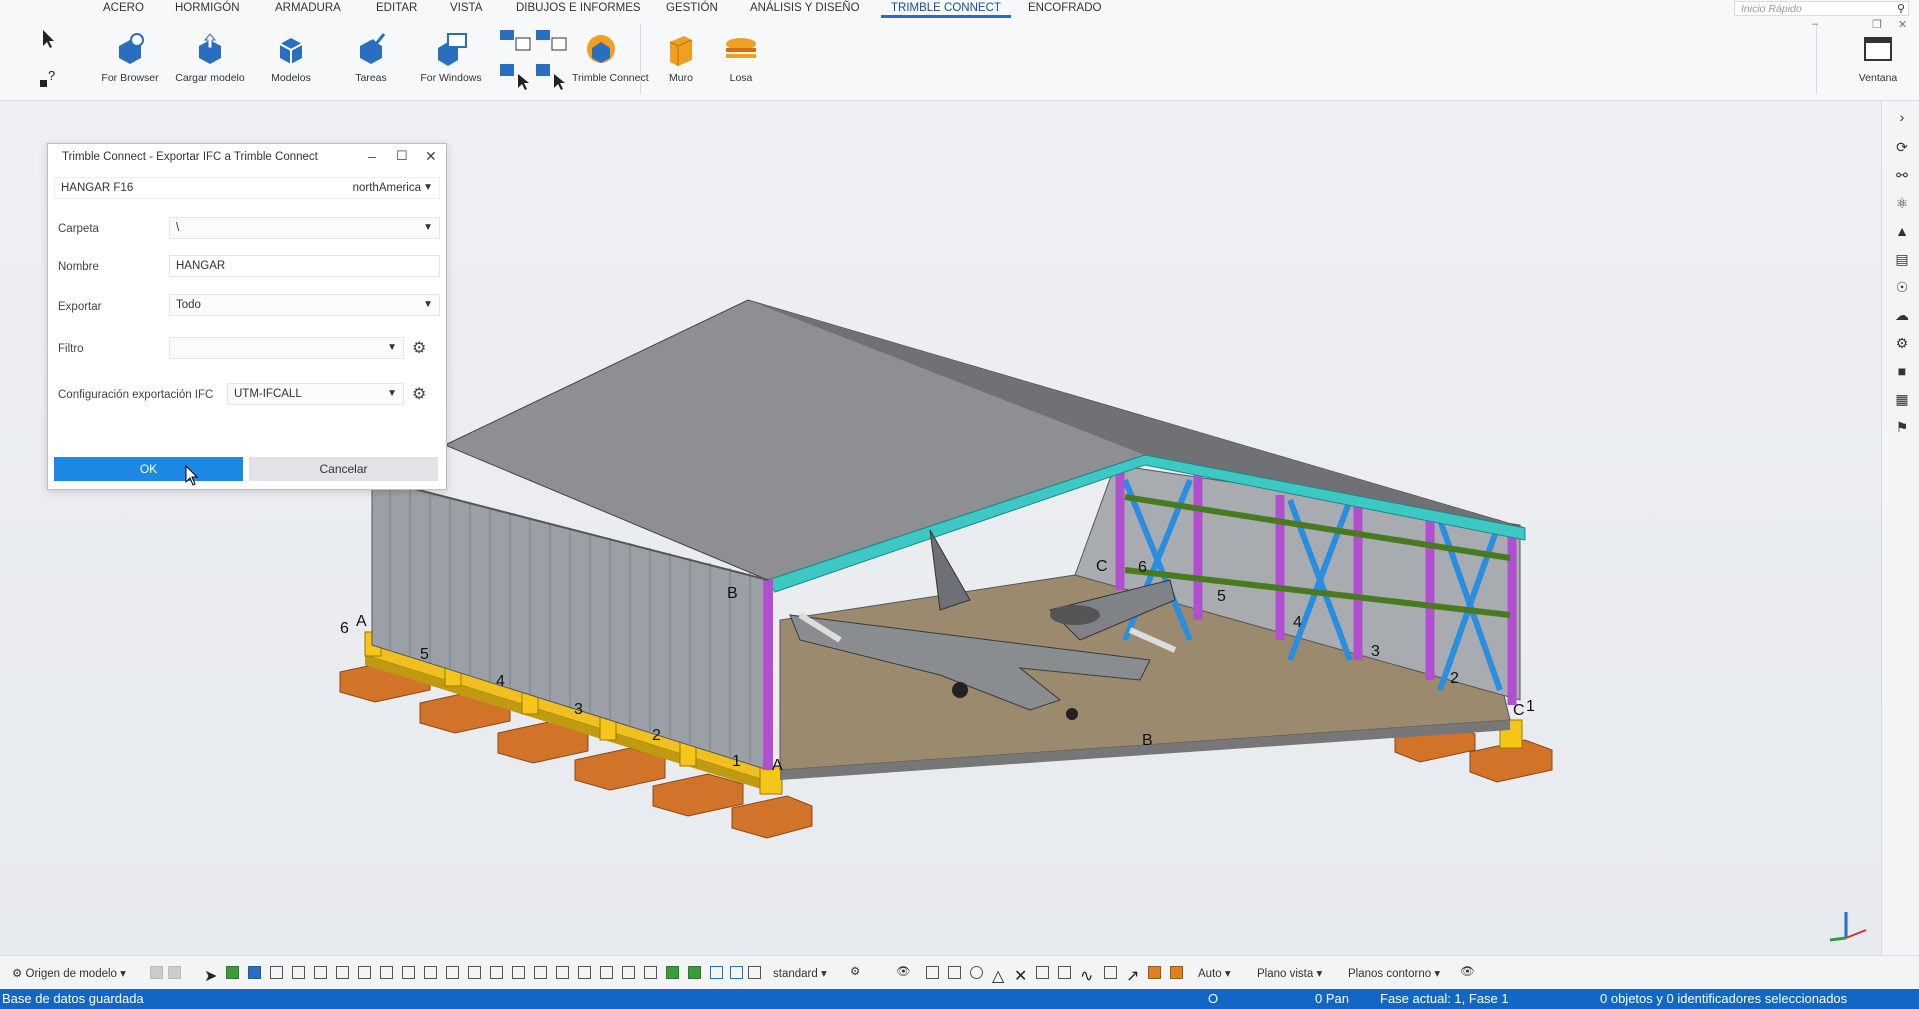 This screenshot has height=1009, width=1919. What do you see at coordinates (304, 305) in the screenshot?
I see `exportar-select: Todo ▼` at bounding box center [304, 305].